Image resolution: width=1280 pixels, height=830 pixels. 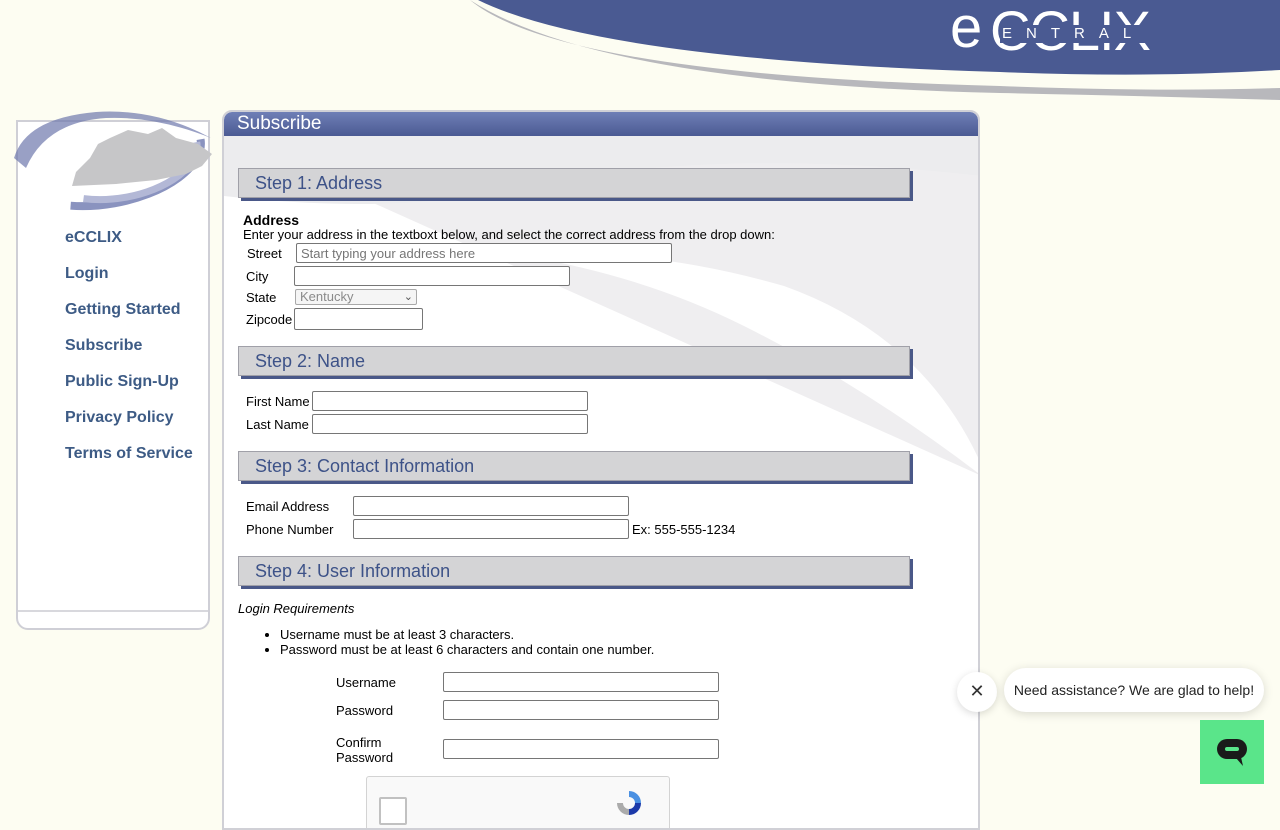 What do you see at coordinates (271, 220) in the screenshot?
I see `address-section-label: Address` at bounding box center [271, 220].